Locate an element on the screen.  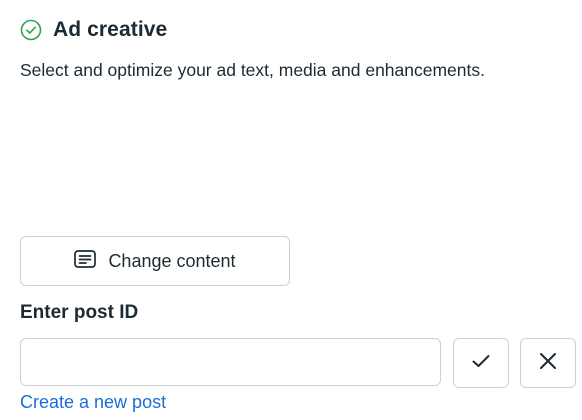
create-new-post-link: Create a new post is located at coordinates (93, 402).